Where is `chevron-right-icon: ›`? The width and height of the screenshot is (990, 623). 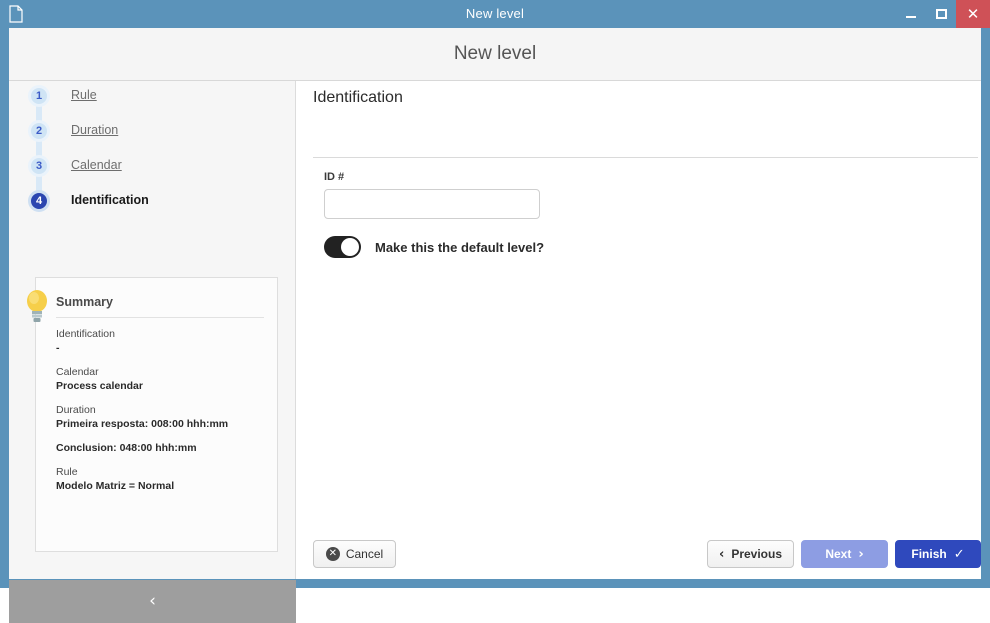 chevron-right-icon: › is located at coordinates (861, 554).